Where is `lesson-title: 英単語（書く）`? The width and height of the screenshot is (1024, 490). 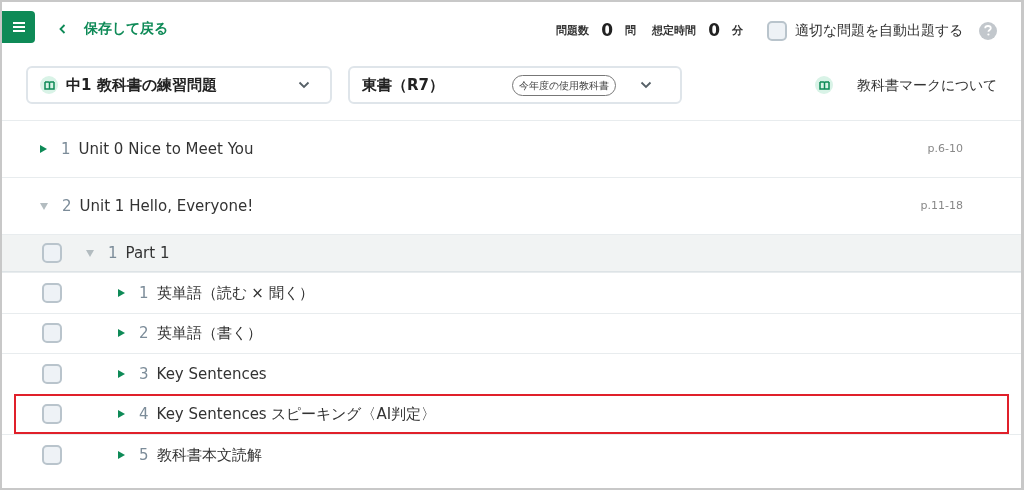 lesson-title: 英単語（書く） is located at coordinates (209, 333).